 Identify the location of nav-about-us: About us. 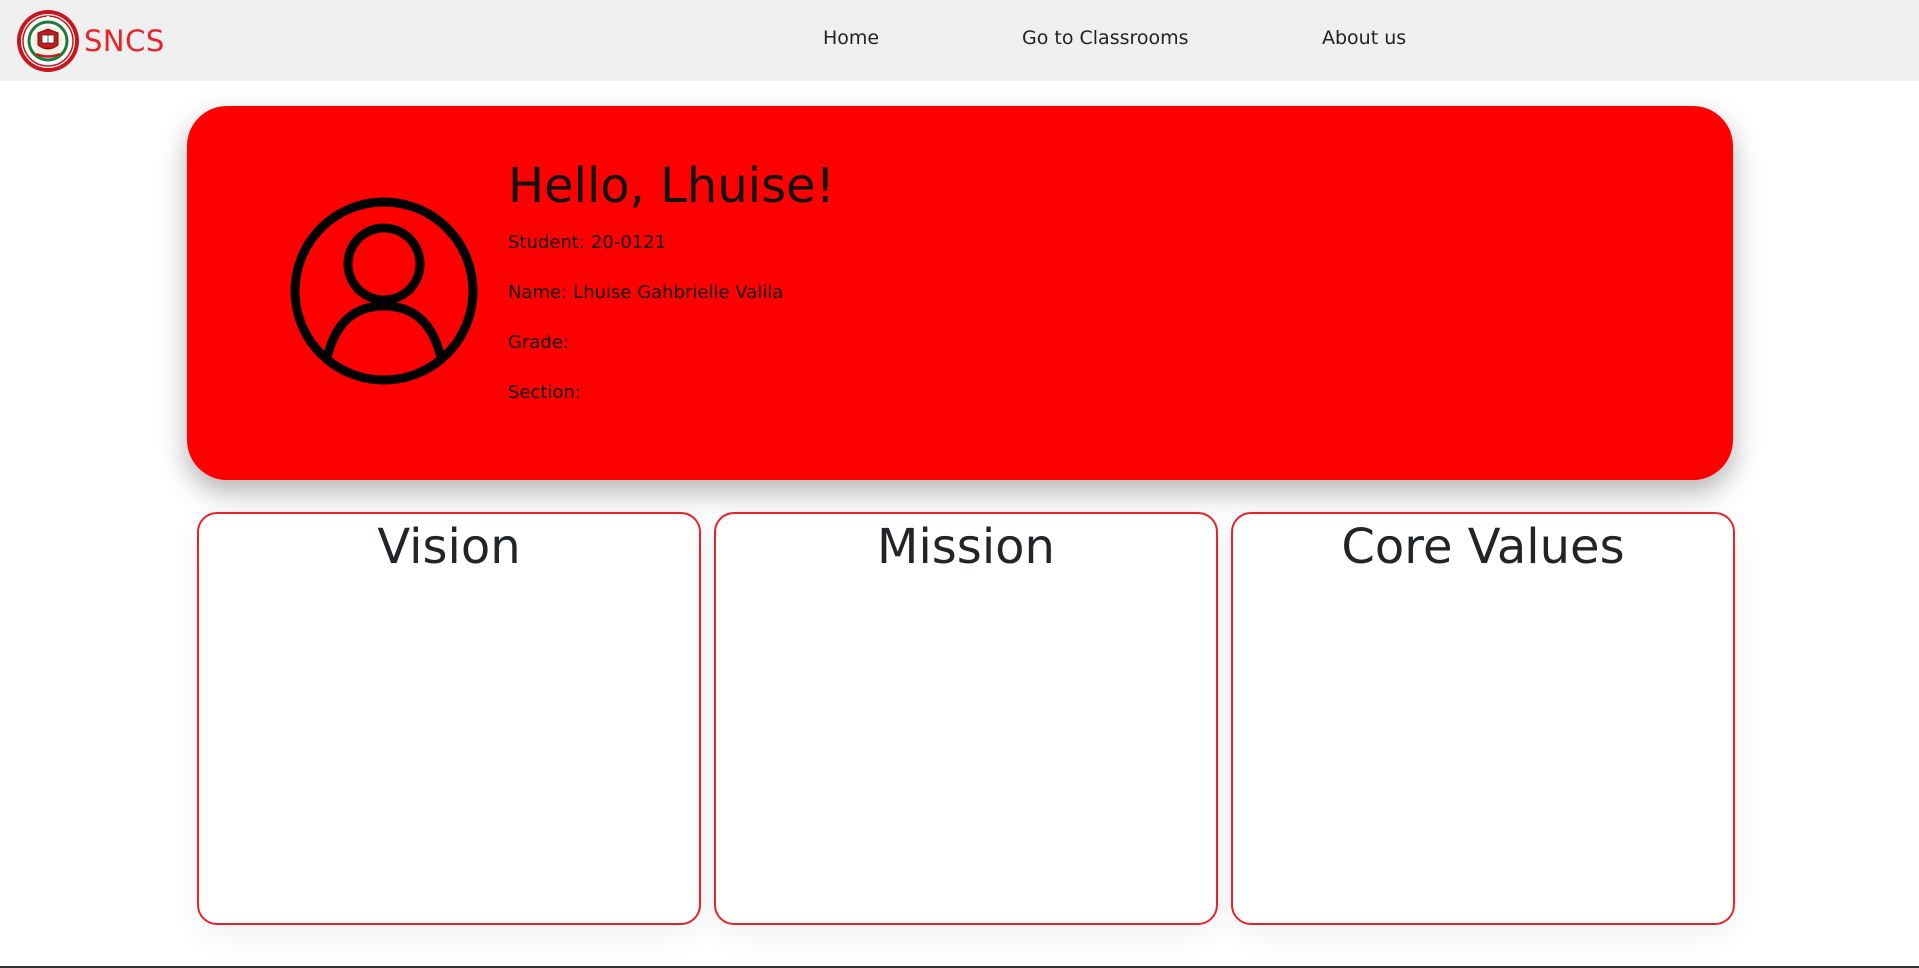
(1364, 38).